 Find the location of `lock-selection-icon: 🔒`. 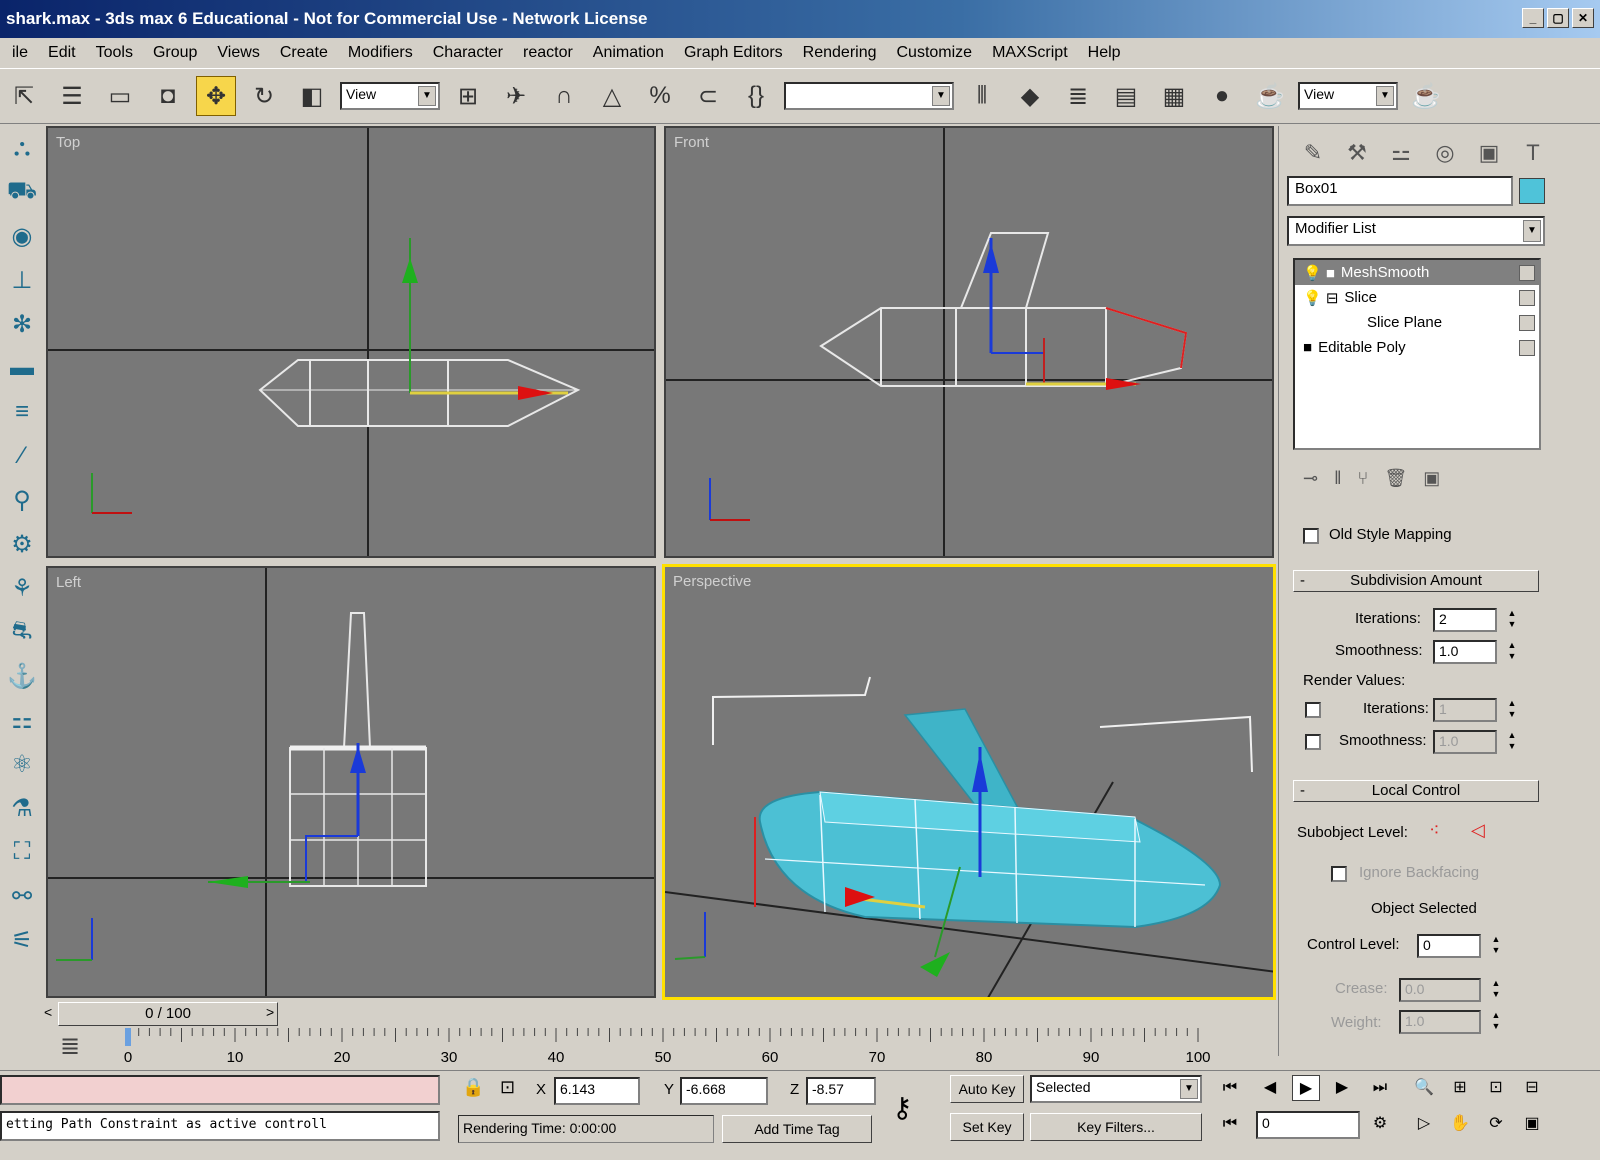

lock-selection-icon: 🔒 is located at coordinates (473, 1087).